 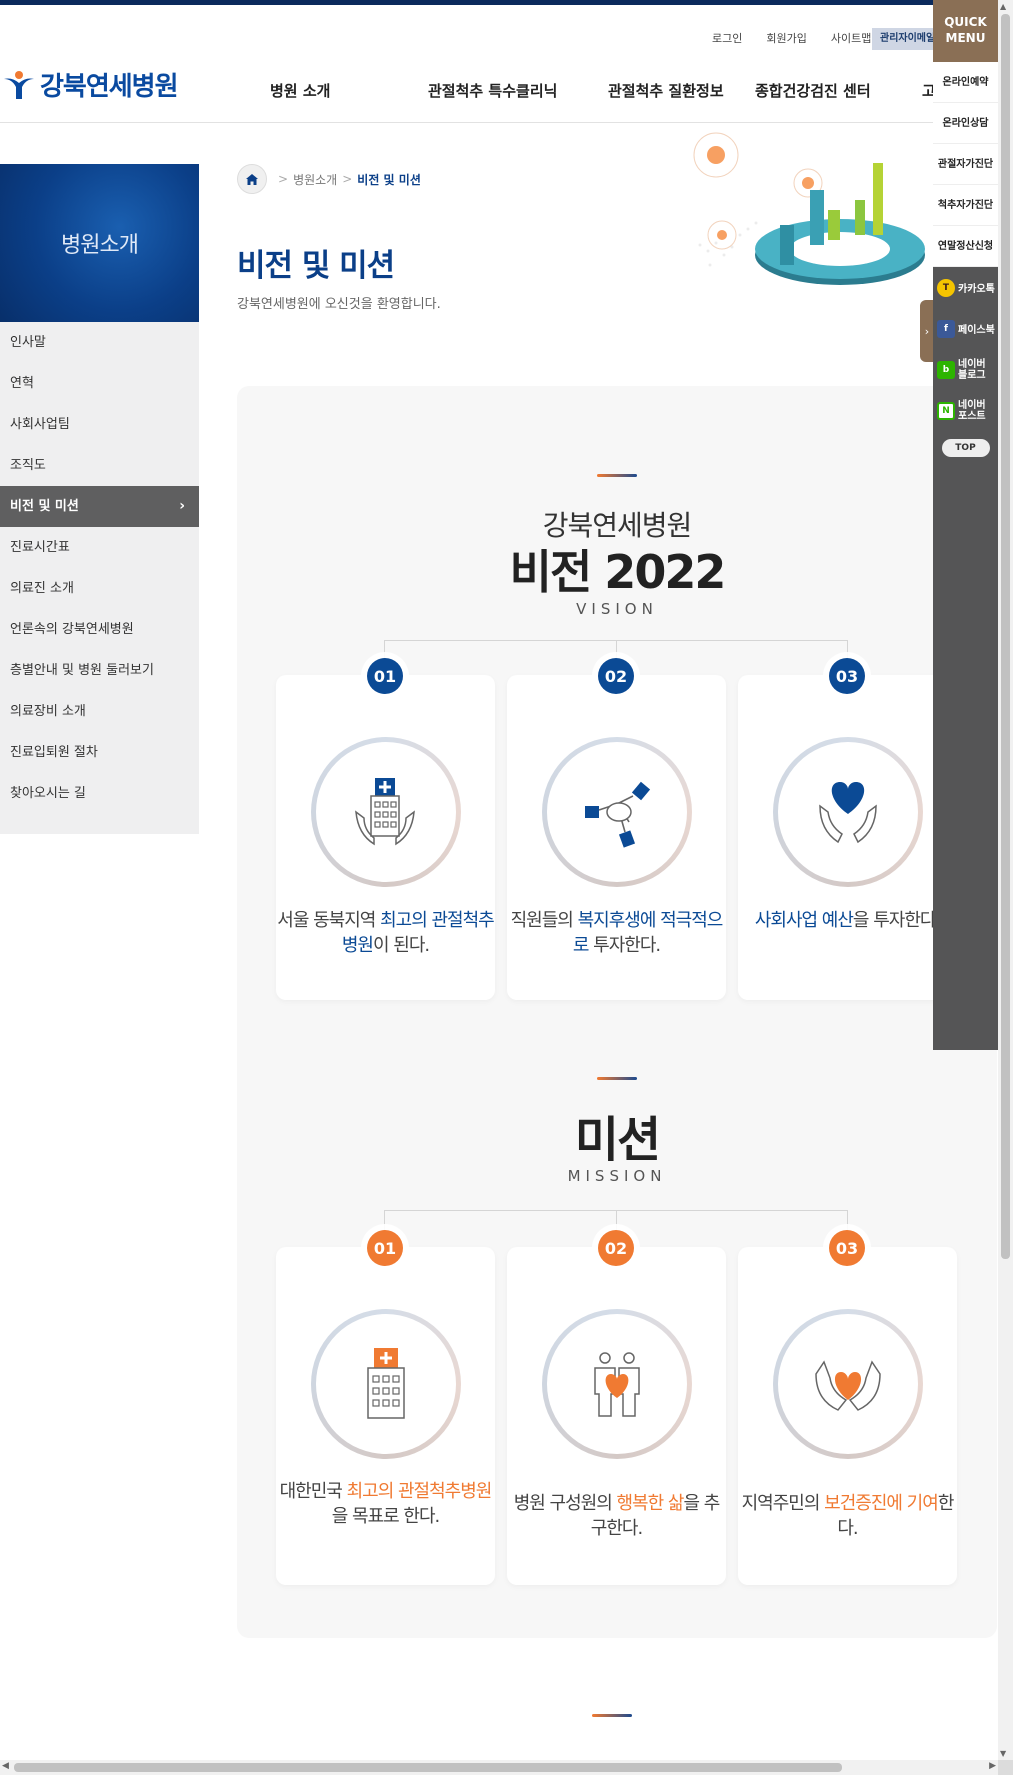 What do you see at coordinates (386, 1516) in the screenshot?
I see `card-text-post: 을 목표로 한다.` at bounding box center [386, 1516].